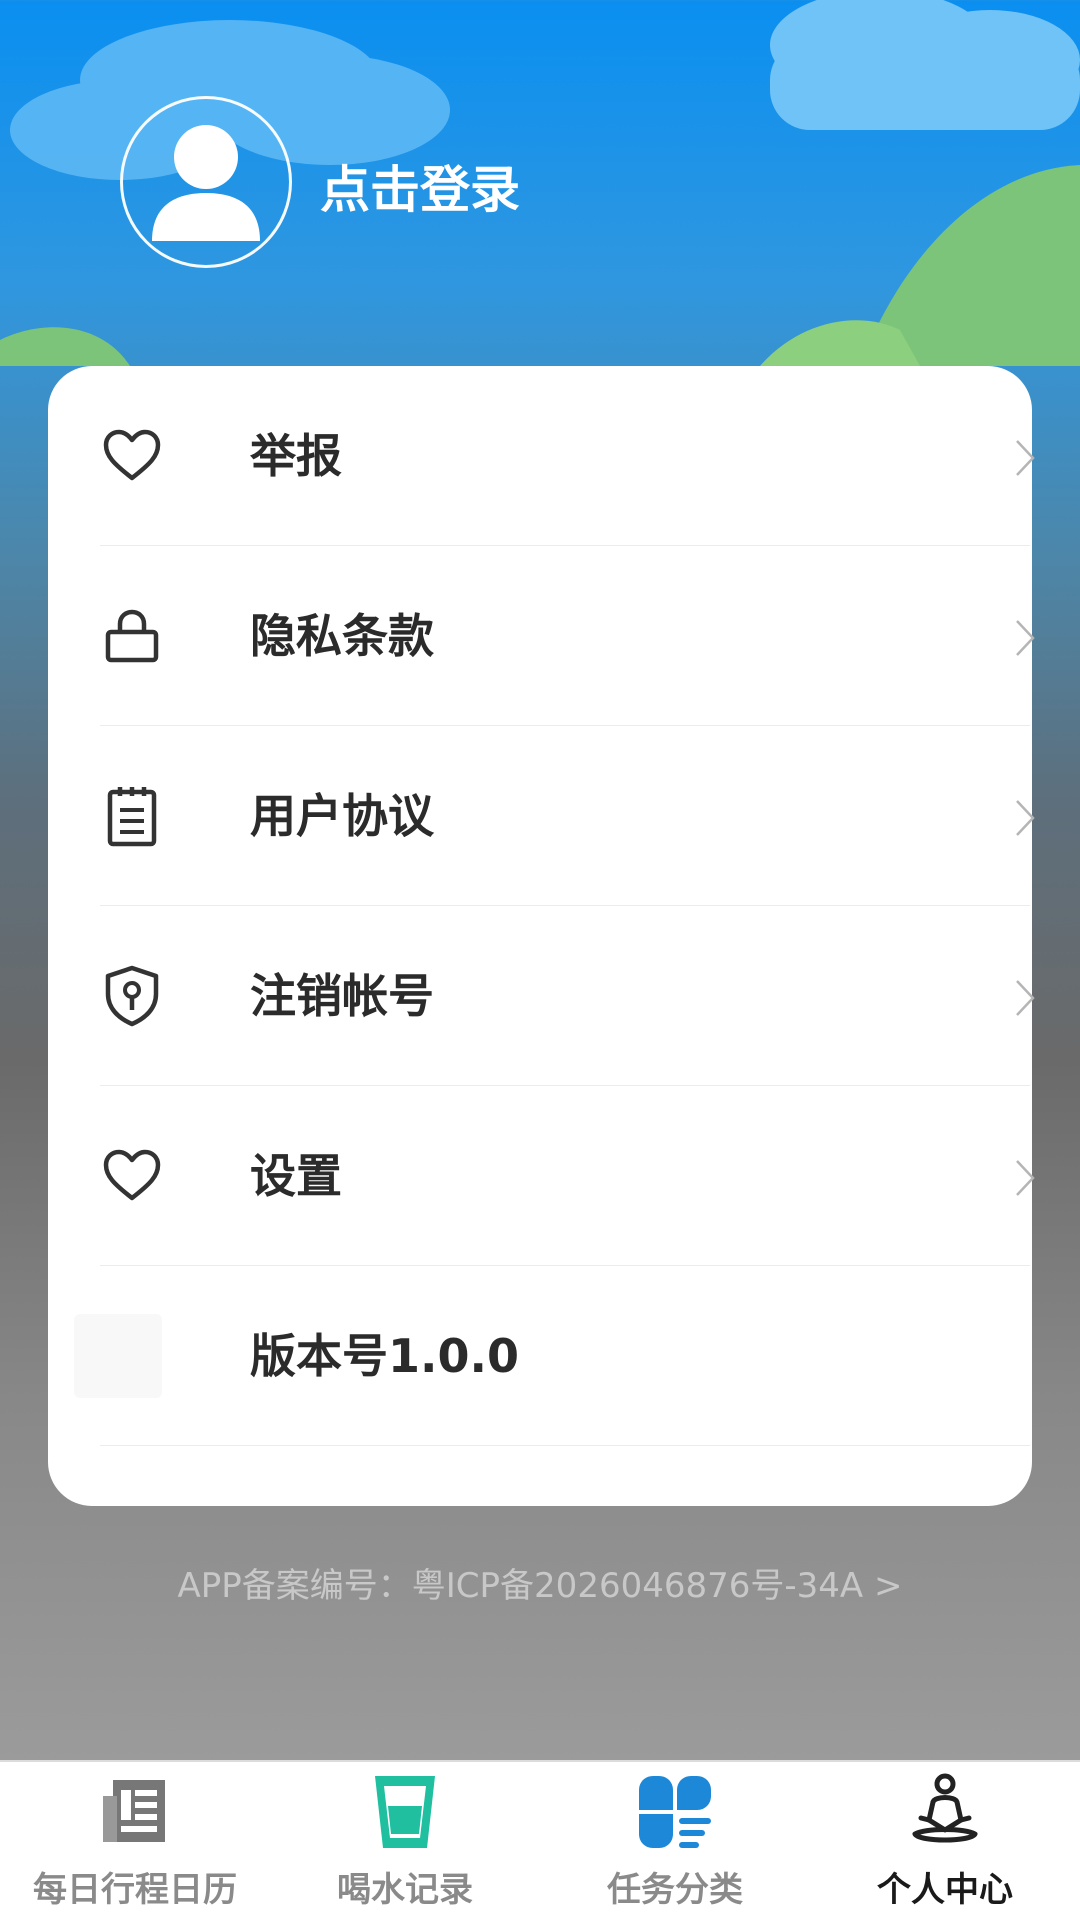  Describe the element at coordinates (567, 816) in the screenshot. I see `menu-item-user-agreement: 用户协议` at that location.